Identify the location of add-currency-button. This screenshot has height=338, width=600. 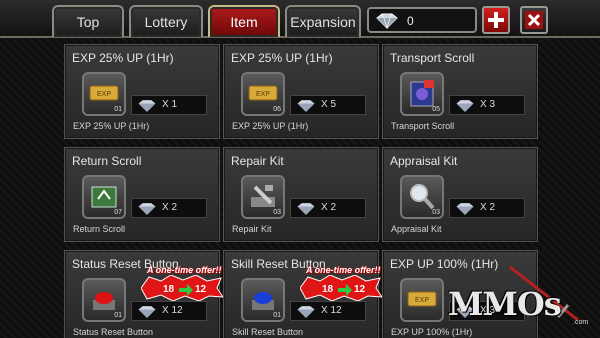
(496, 20).